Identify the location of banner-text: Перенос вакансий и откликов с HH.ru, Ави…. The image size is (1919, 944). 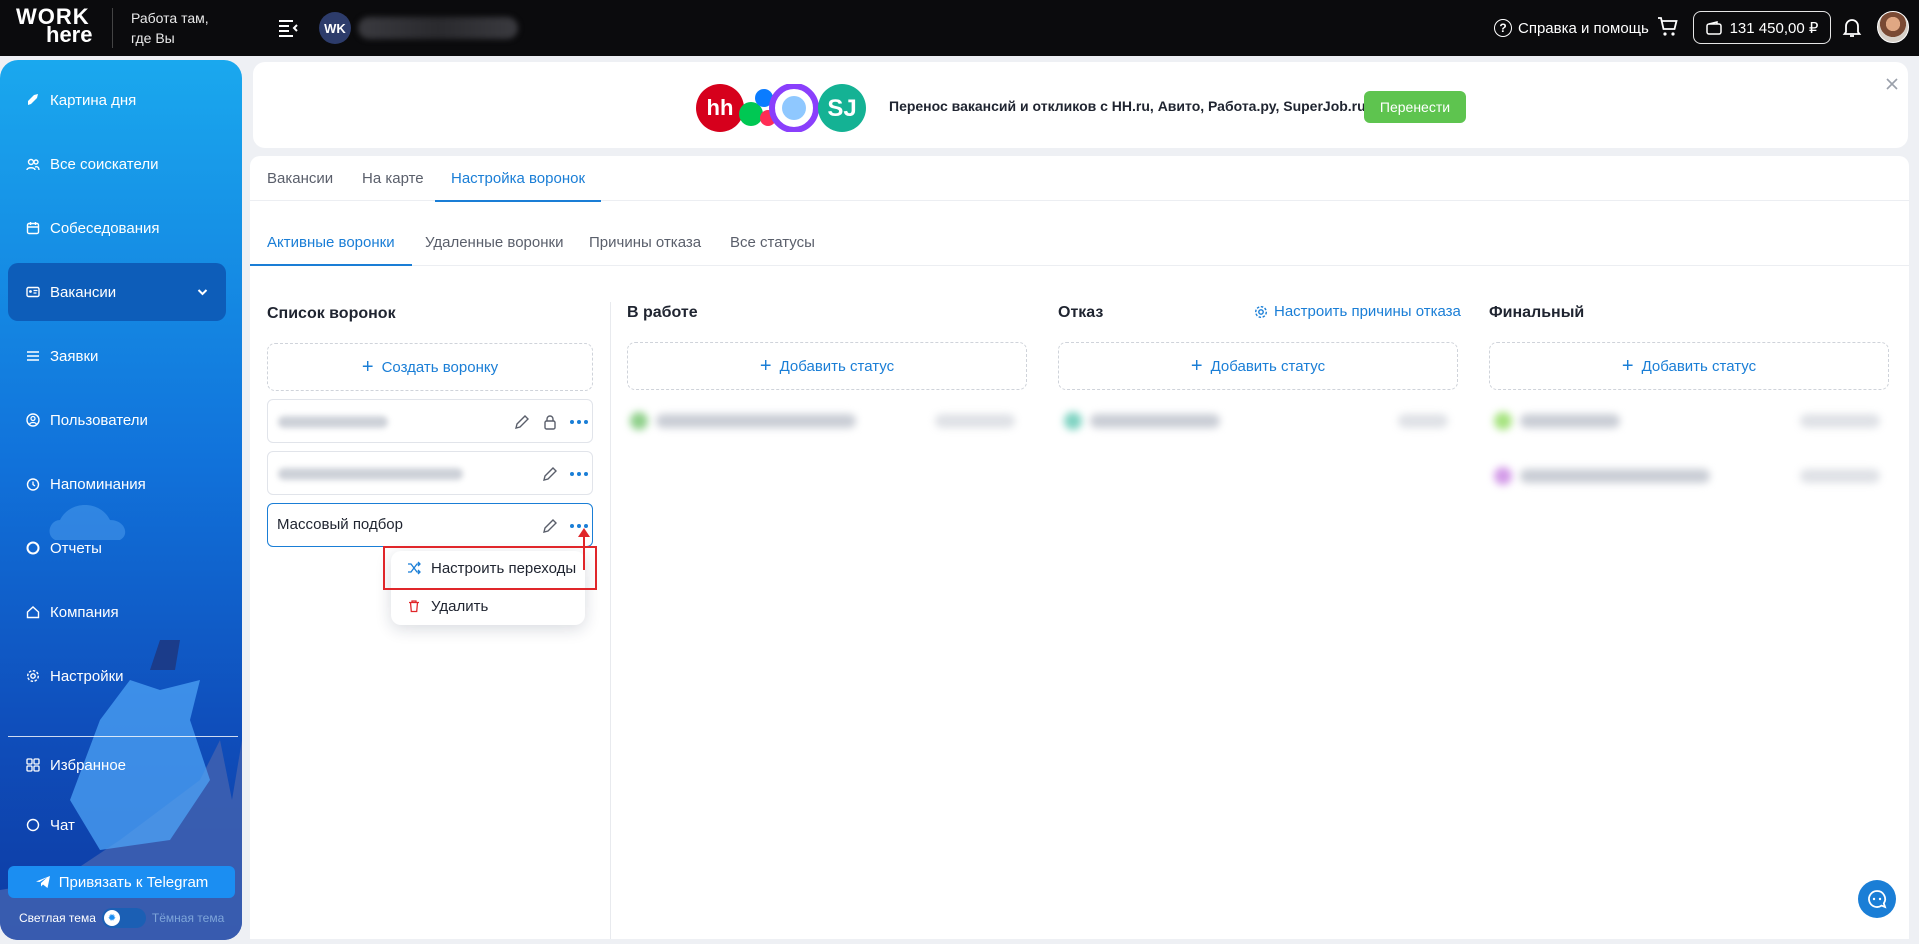
(1127, 106).